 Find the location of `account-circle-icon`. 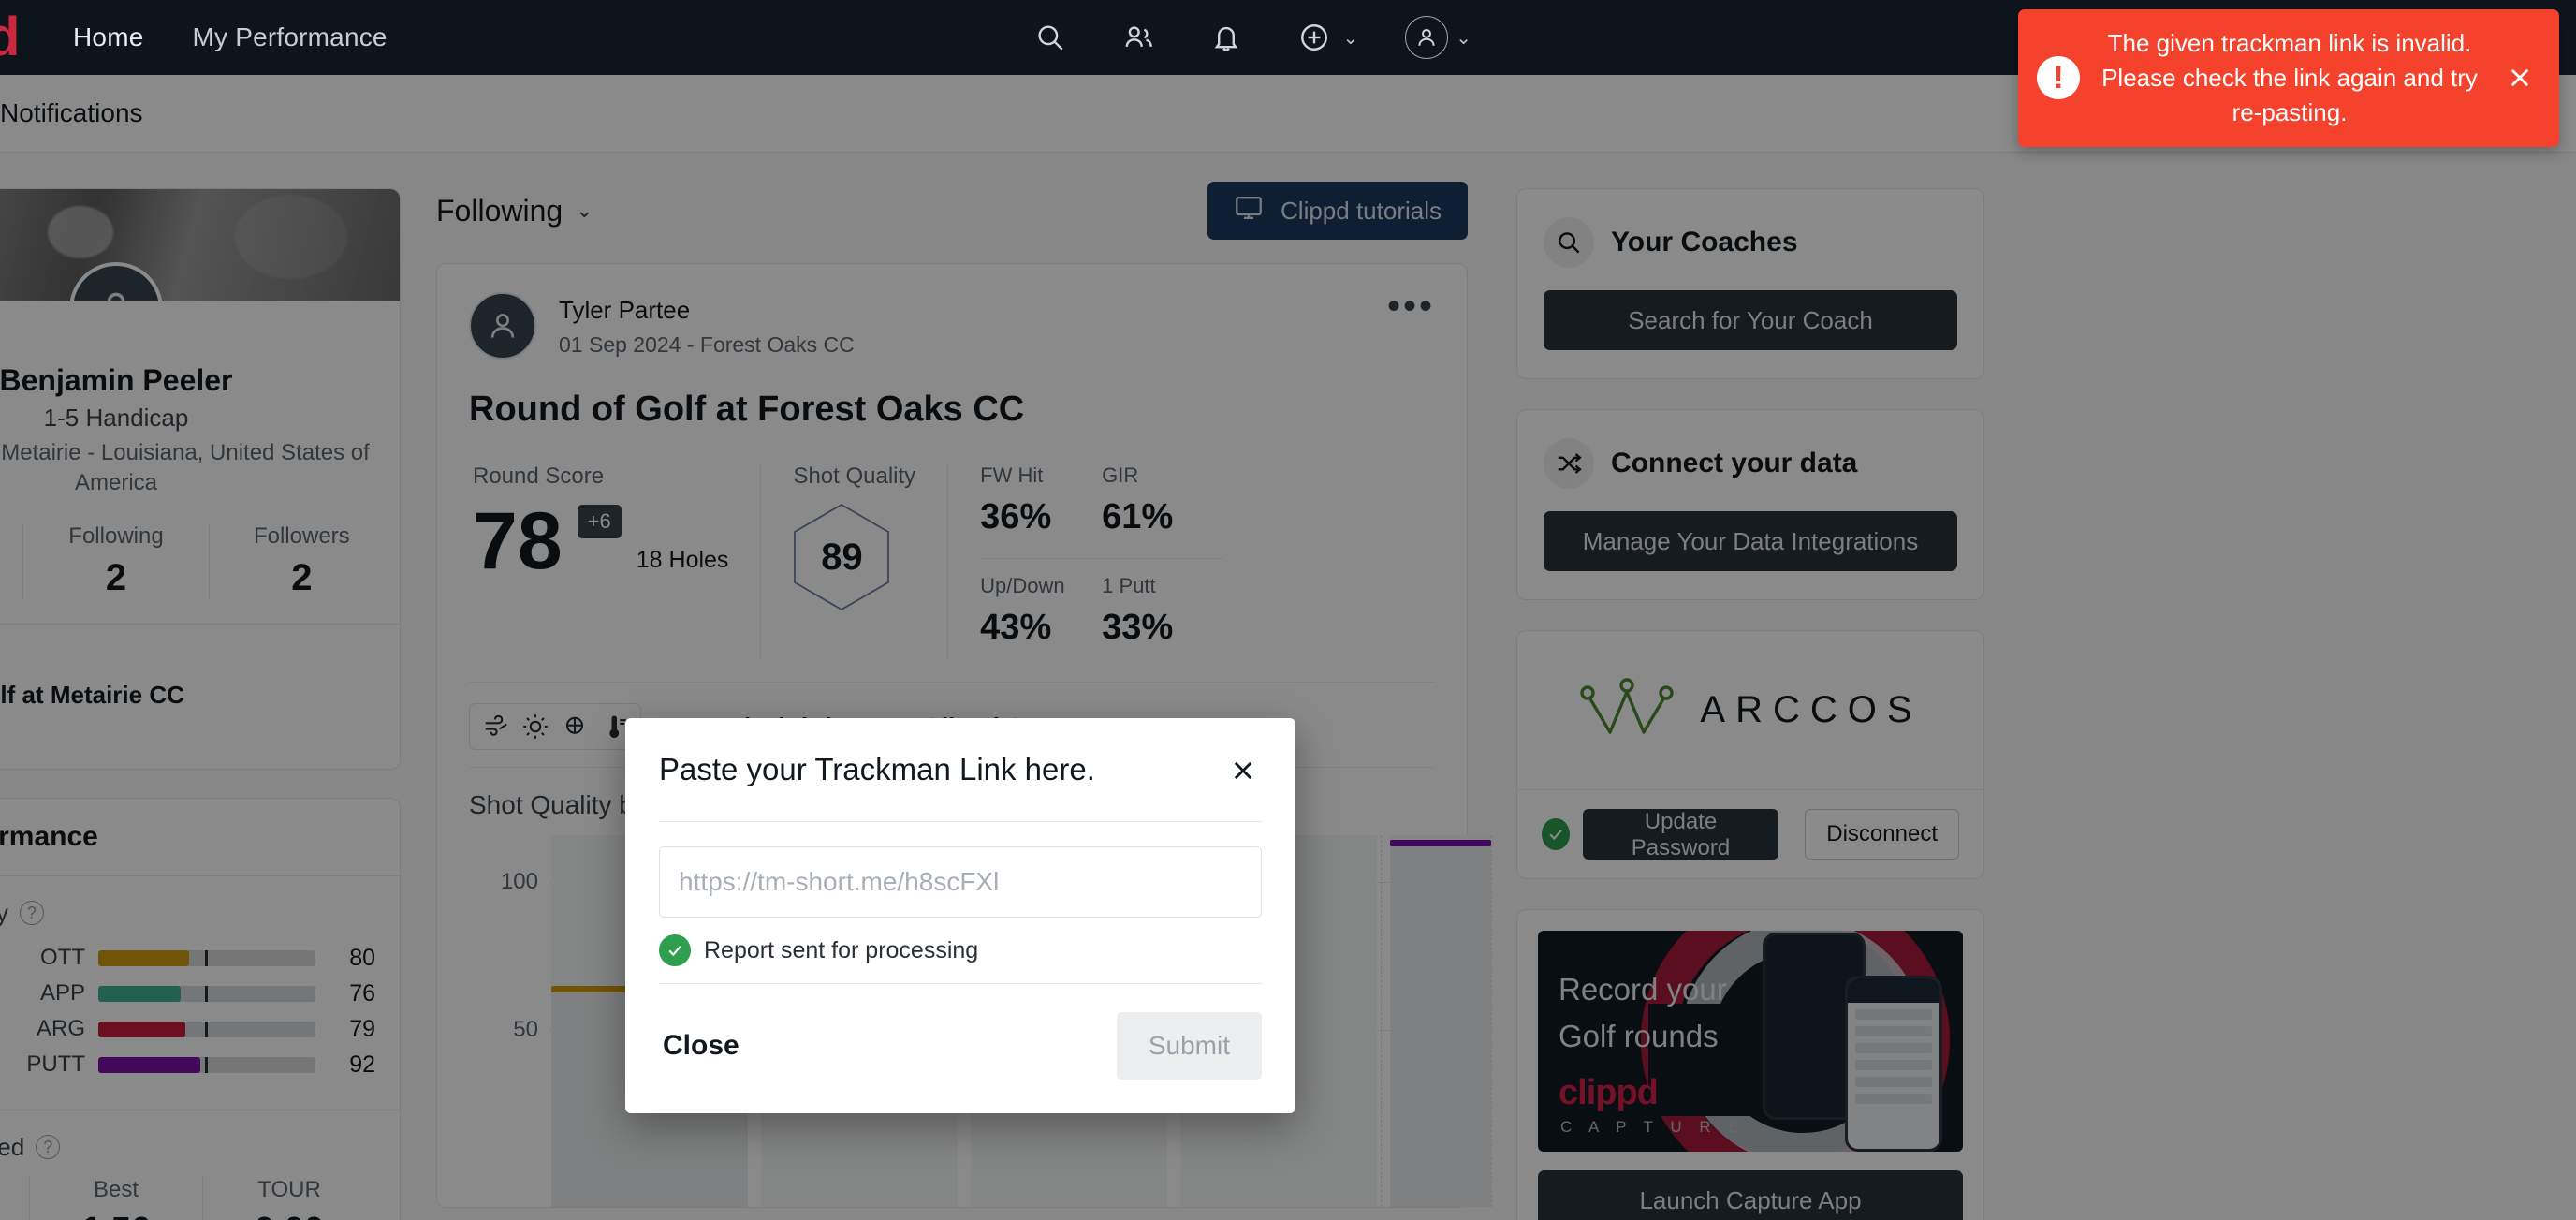

account-circle-icon is located at coordinates (1427, 37).